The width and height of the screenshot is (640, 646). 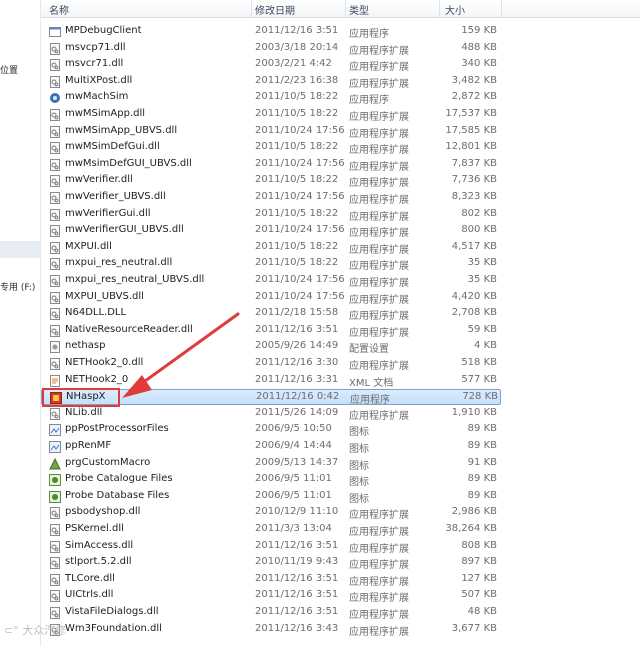 What do you see at coordinates (85, 345) in the screenshot?
I see `file-name: nethasp` at bounding box center [85, 345].